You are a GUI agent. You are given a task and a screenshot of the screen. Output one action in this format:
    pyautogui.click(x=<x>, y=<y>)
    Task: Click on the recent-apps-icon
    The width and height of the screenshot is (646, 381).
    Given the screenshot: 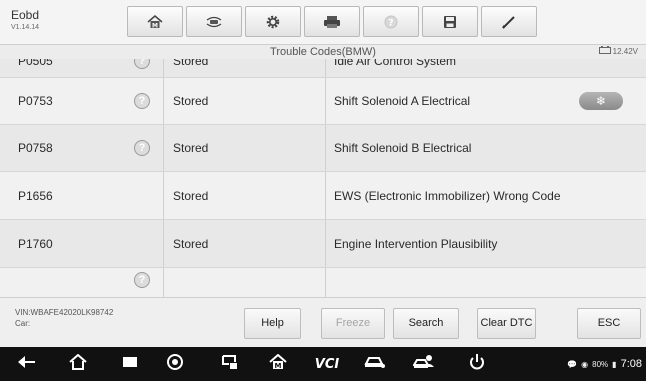 What is the action you would take?
    pyautogui.click(x=130, y=364)
    